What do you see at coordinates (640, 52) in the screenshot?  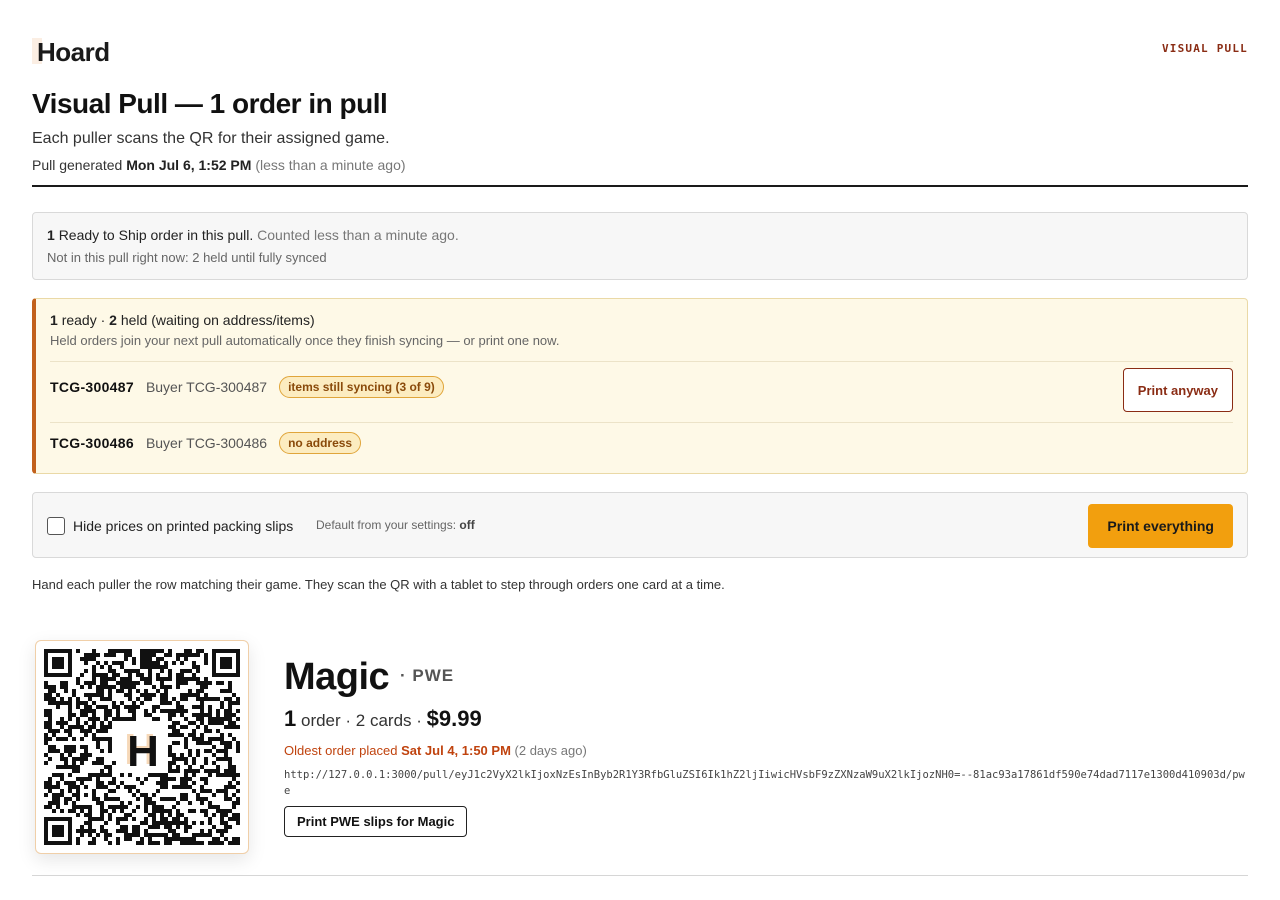 I see `app-header: Hoard VISUAL PULL` at bounding box center [640, 52].